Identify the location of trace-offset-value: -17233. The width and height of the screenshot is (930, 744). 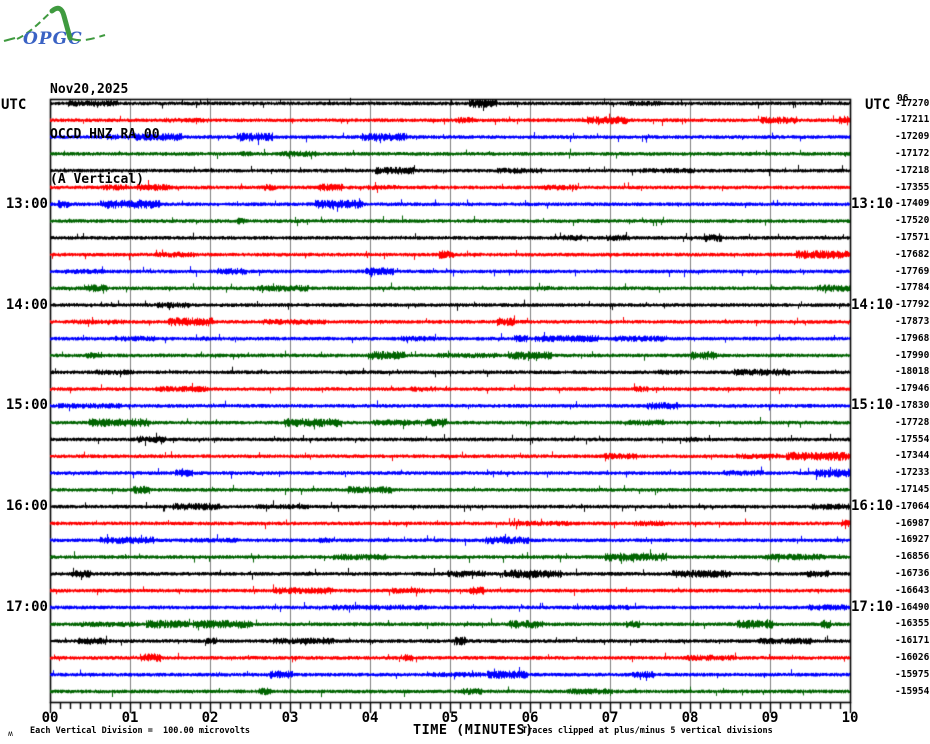
(912, 473).